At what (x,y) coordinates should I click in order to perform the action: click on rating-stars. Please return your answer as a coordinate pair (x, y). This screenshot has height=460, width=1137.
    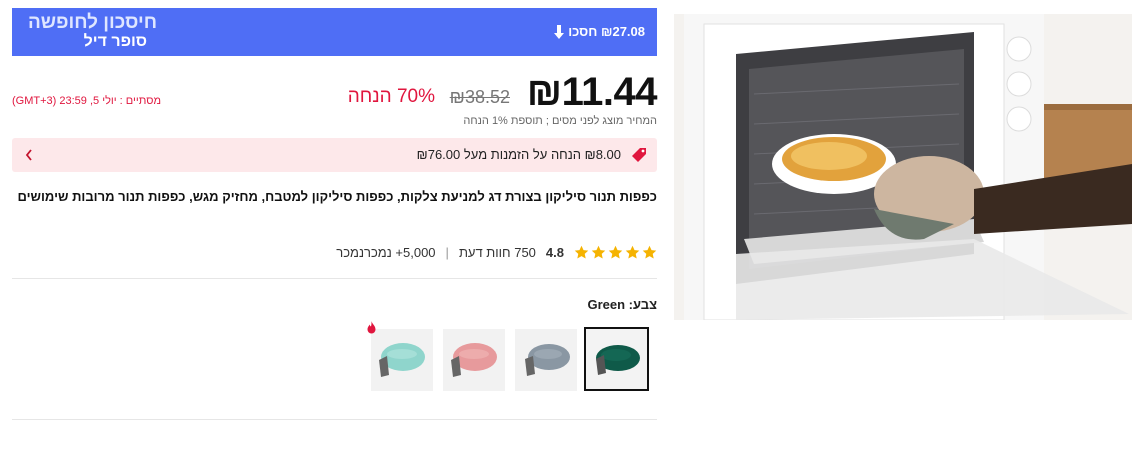
    Looking at the image, I should click on (615, 252).